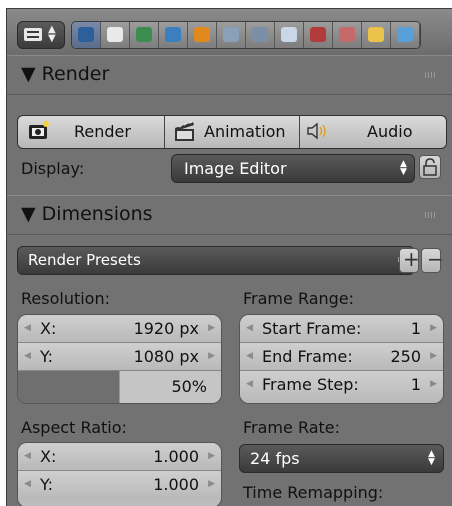 The height and width of the screenshot is (506, 452). I want to click on dimensions-panel-title: ▼ Dimensions, so click(87, 214).